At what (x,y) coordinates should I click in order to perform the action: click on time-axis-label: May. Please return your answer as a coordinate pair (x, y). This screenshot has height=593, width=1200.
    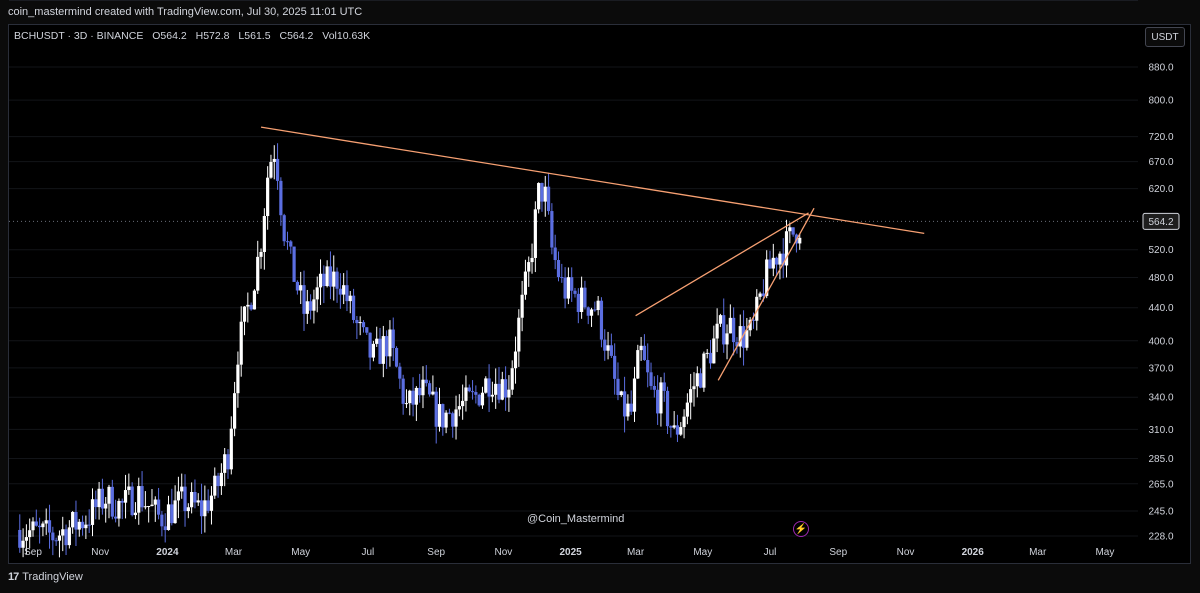
    Looking at the image, I should click on (300, 552).